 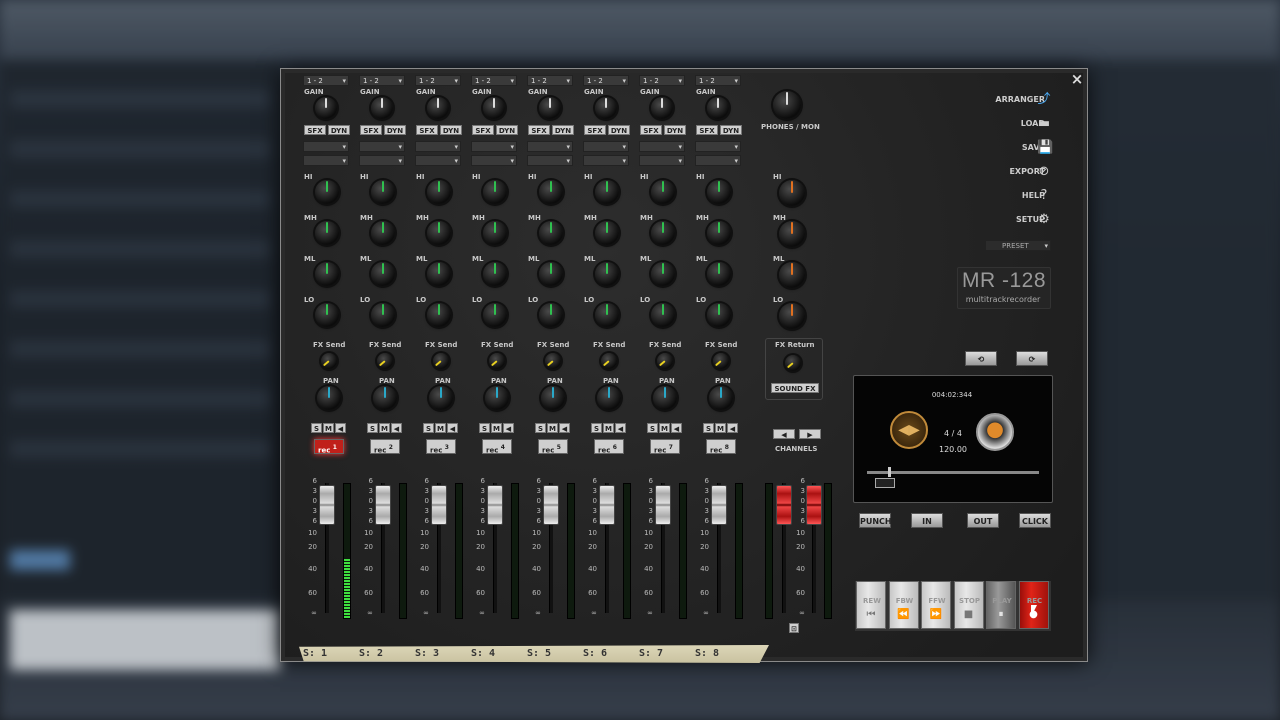 What do you see at coordinates (619, 130) in the screenshot?
I see `dyn-button-6: DYN` at bounding box center [619, 130].